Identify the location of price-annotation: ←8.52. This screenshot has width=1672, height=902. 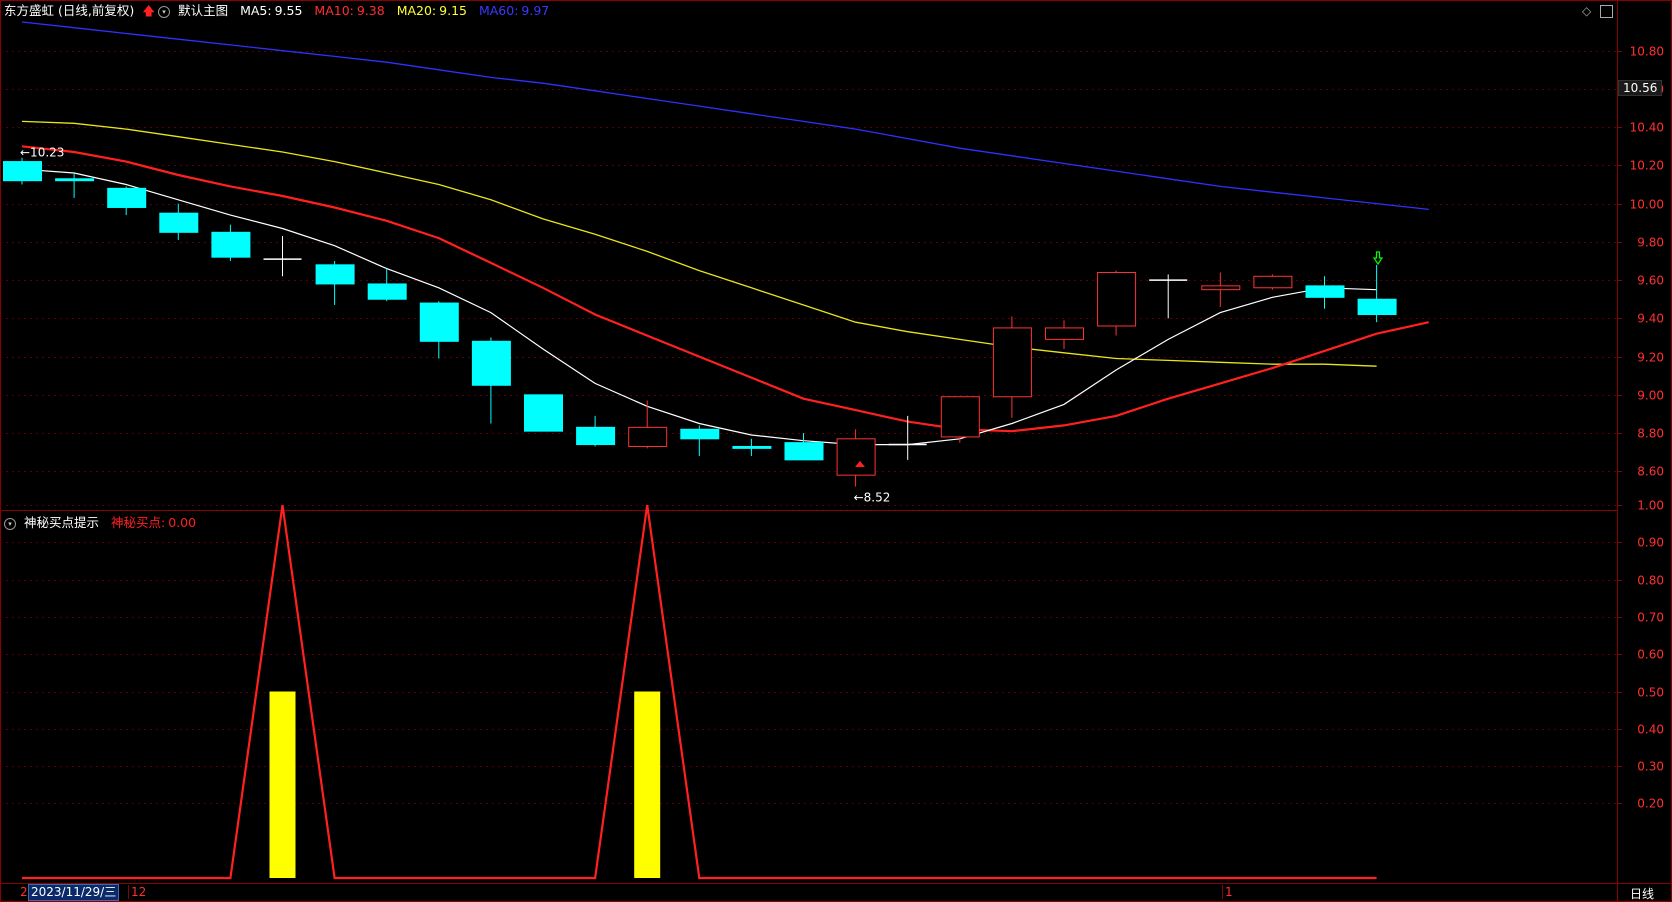
(872, 498).